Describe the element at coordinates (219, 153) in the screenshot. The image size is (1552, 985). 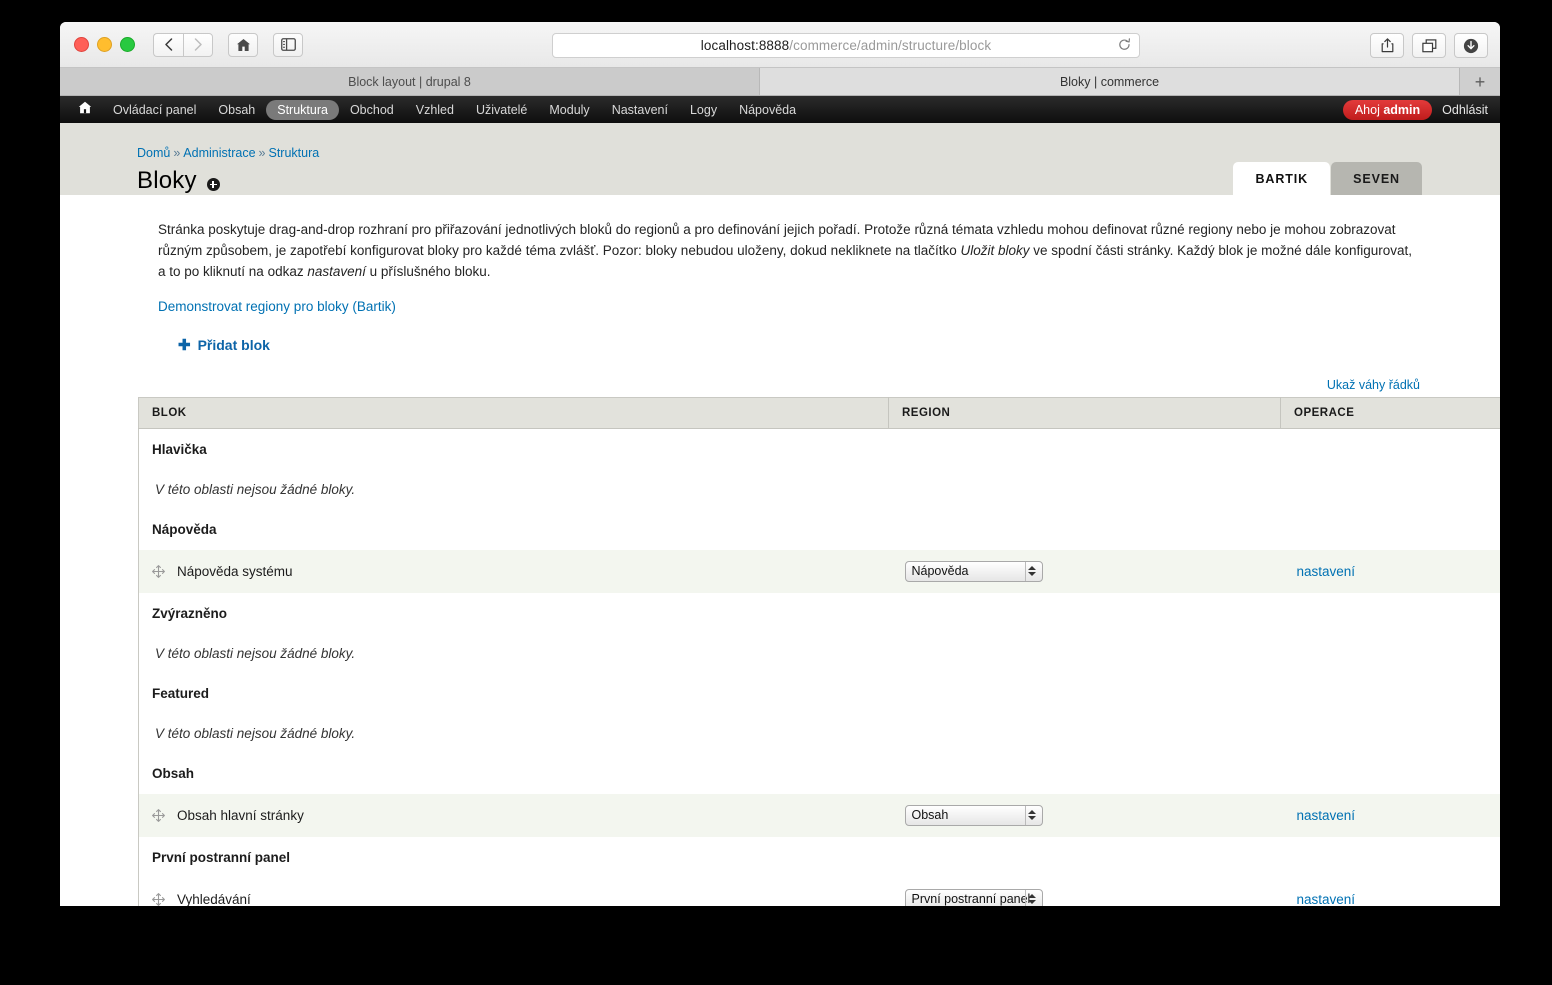
I see `breadcrumb-item-administrace: Administrace` at that location.